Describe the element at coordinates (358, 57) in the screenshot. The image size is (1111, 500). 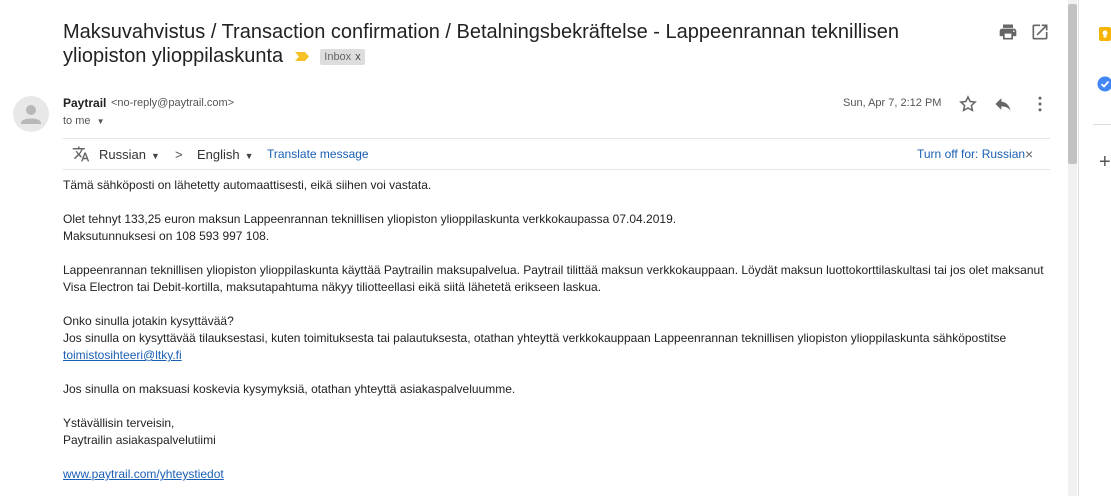
I see `remove-label-button: x` at that location.